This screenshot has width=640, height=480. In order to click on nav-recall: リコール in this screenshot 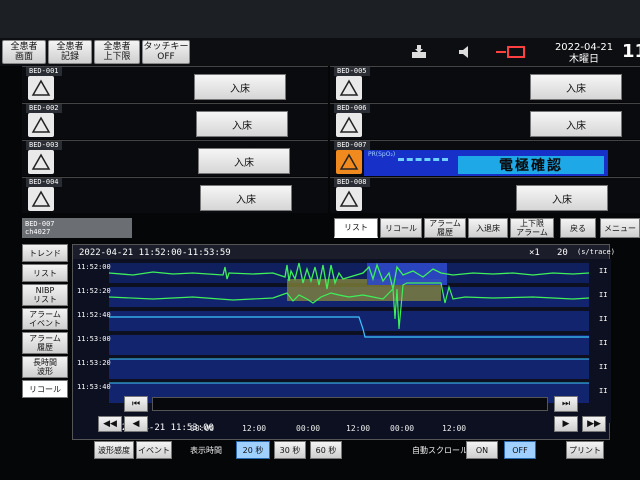, I will do `click(45, 389)`.